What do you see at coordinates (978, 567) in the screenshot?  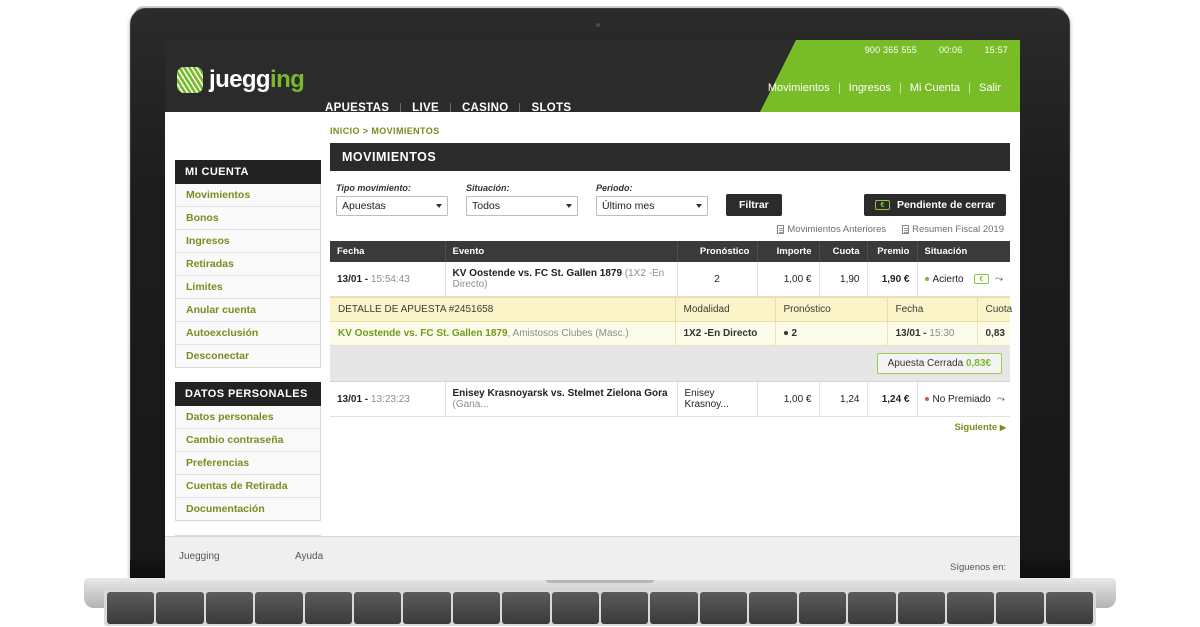 I see `footer-follow-label: Síguenos en:` at bounding box center [978, 567].